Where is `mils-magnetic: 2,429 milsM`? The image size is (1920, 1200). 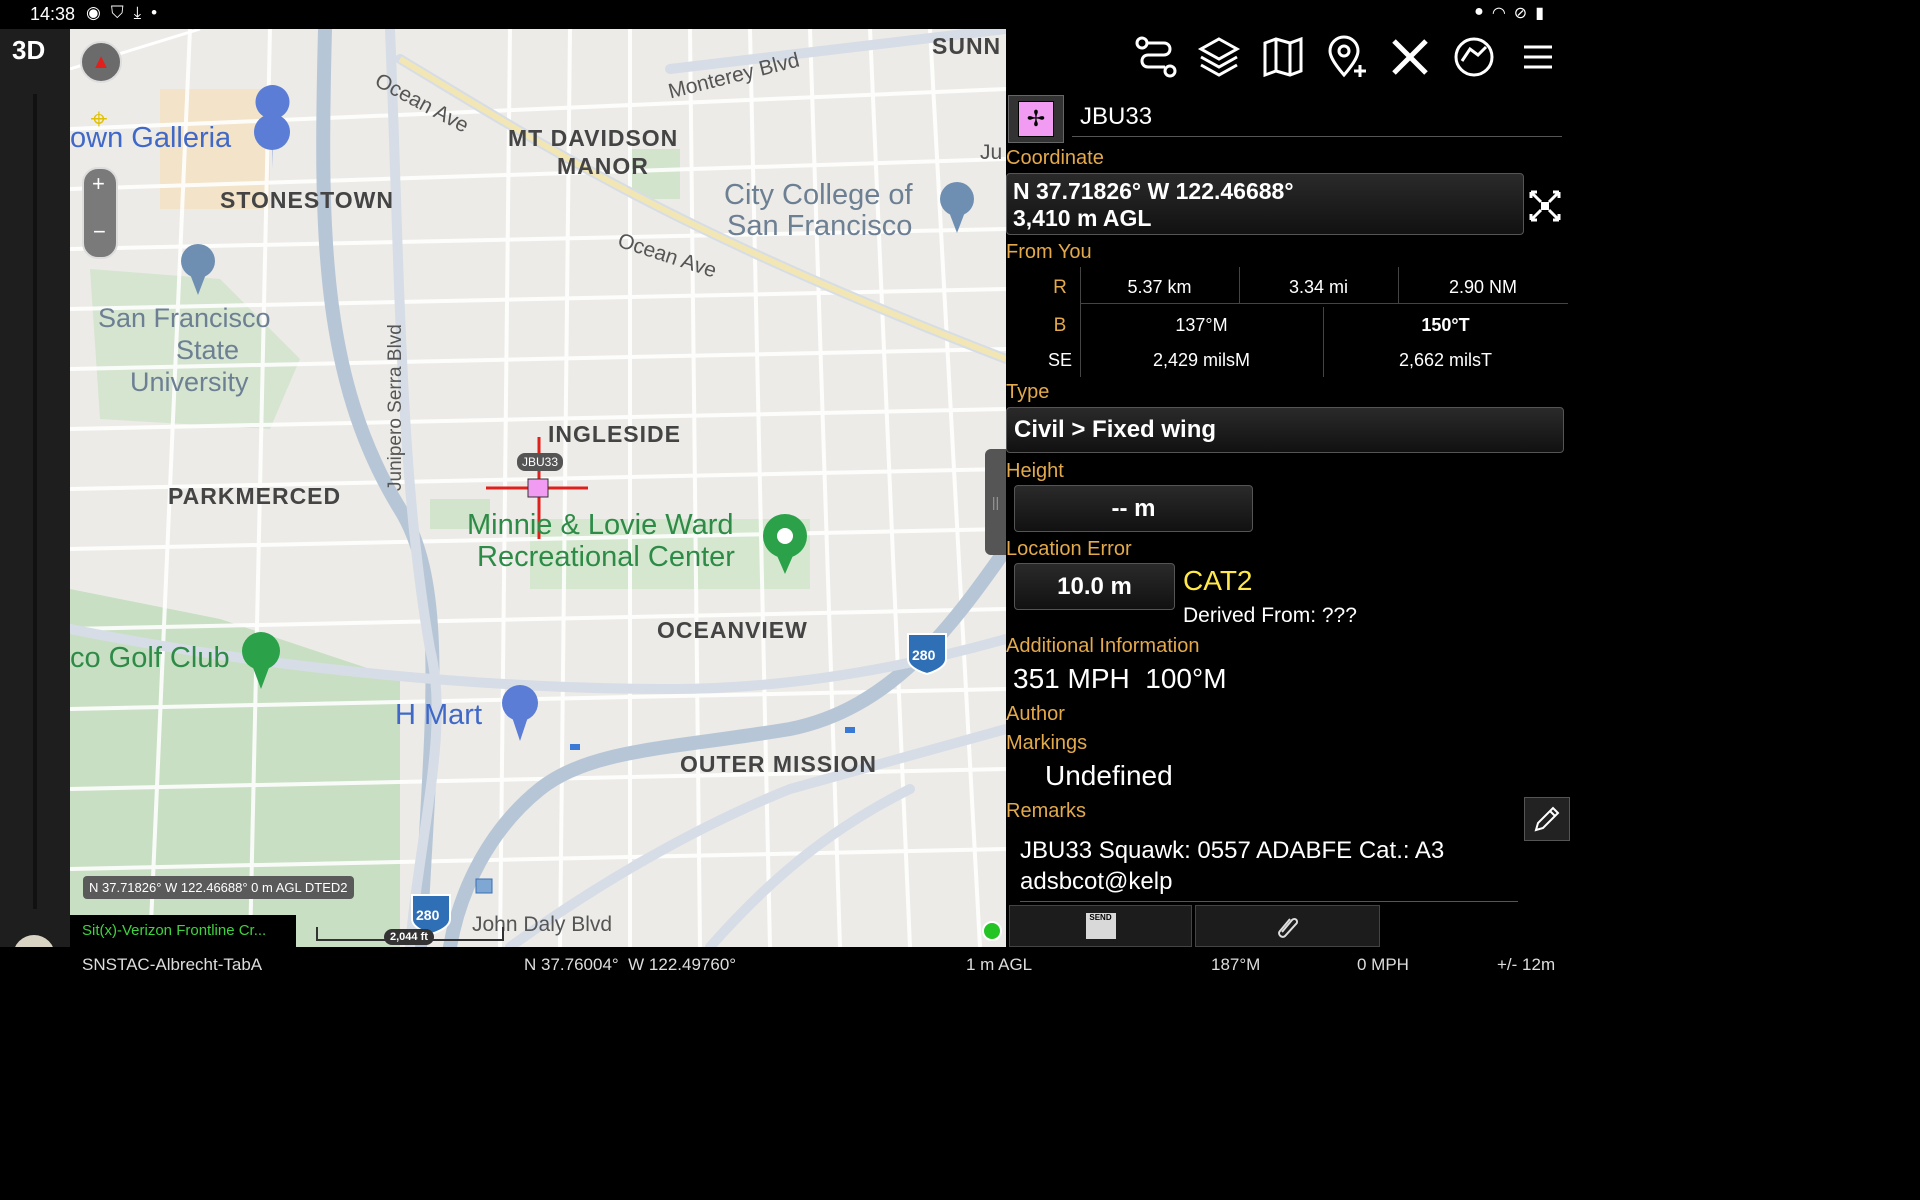 mils-magnetic: 2,429 milsM is located at coordinates (1201, 360).